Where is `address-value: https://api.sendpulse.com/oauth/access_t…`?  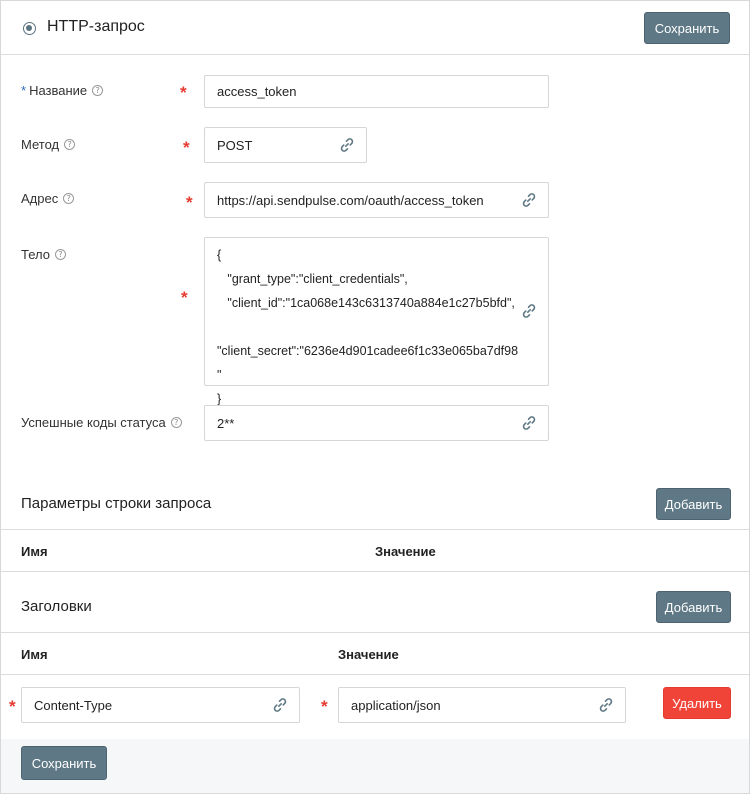 address-value: https://api.sendpulse.com/oauth/access_t… is located at coordinates (350, 200).